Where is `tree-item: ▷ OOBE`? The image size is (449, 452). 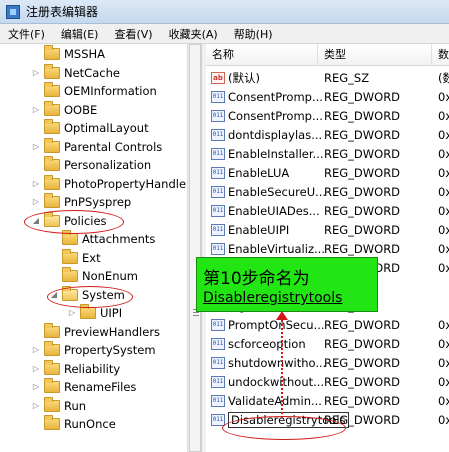 tree-item: ▷ OOBE is located at coordinates (64, 109).